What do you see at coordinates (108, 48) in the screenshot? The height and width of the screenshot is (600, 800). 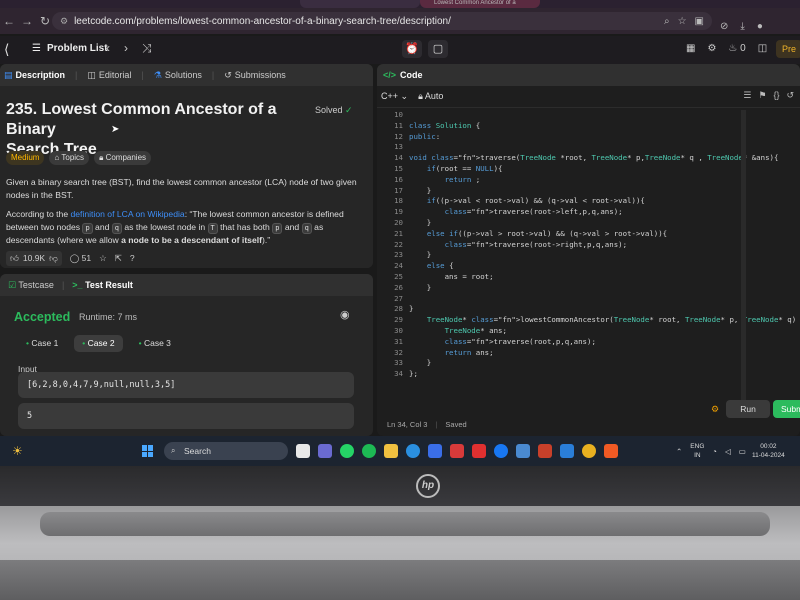 I see `prev-problem-icon: ‹` at bounding box center [108, 48].